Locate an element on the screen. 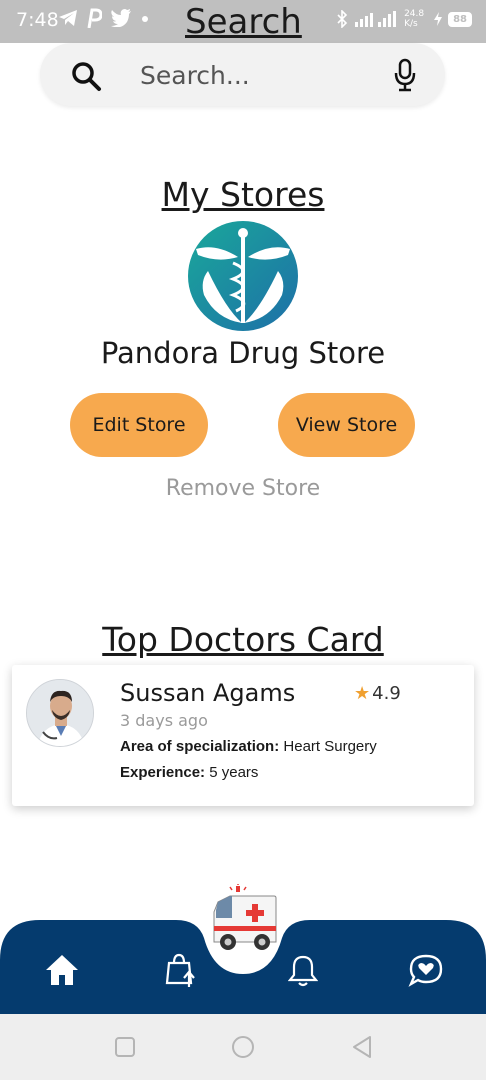 Image resolution: width=486 pixels, height=1080 pixels. search-bar is located at coordinates (242, 74).